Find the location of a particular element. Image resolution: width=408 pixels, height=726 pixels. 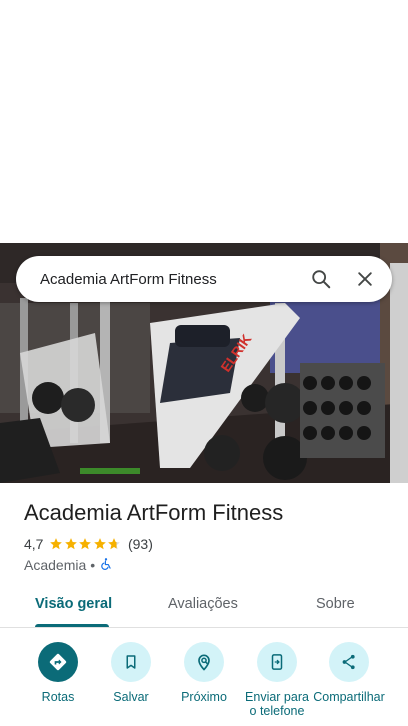

tab-reviews: Avaliações is located at coordinates (203, 604).